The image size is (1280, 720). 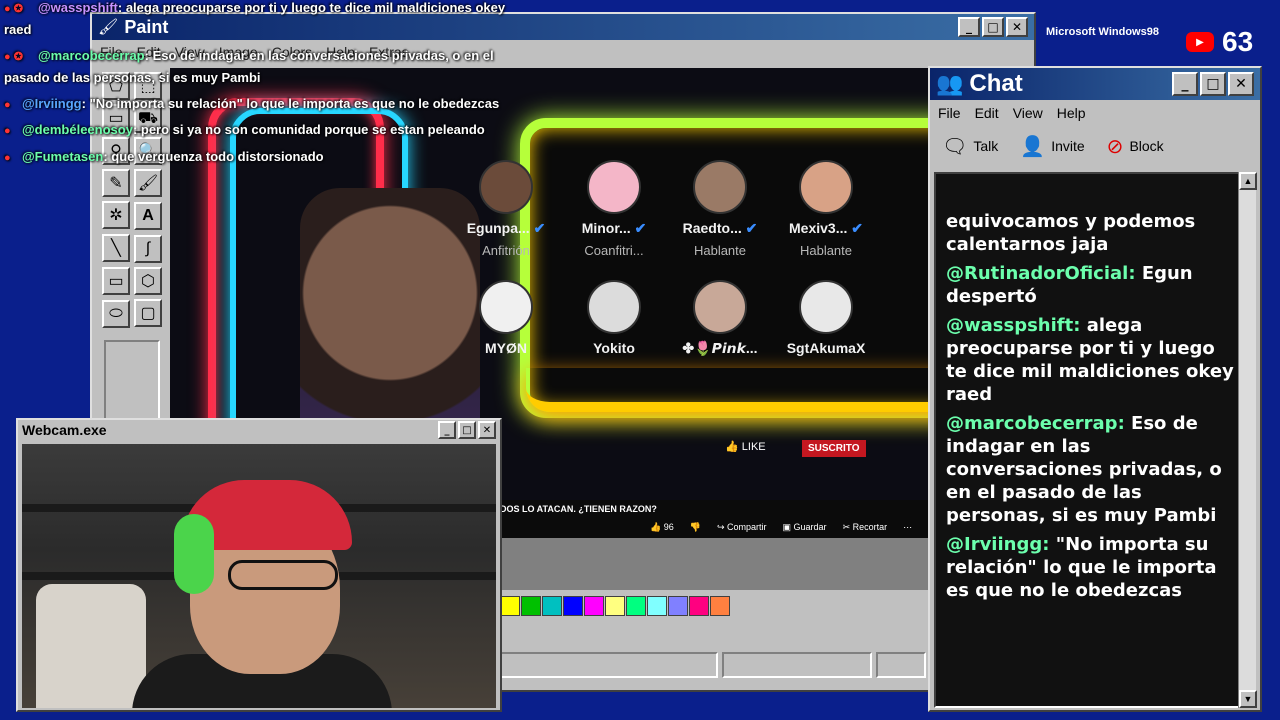 What do you see at coordinates (1135, 146) in the screenshot?
I see `block-button: ⊘ Block` at bounding box center [1135, 146].